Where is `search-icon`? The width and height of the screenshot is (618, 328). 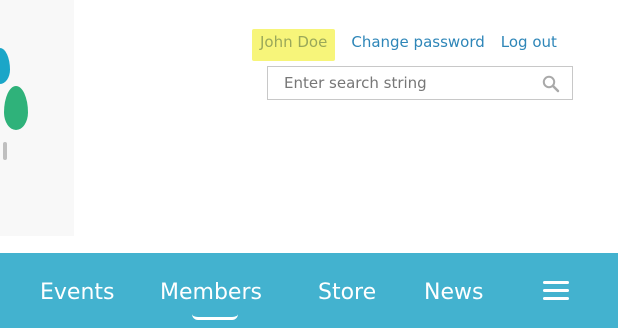 search-icon is located at coordinates (551, 84).